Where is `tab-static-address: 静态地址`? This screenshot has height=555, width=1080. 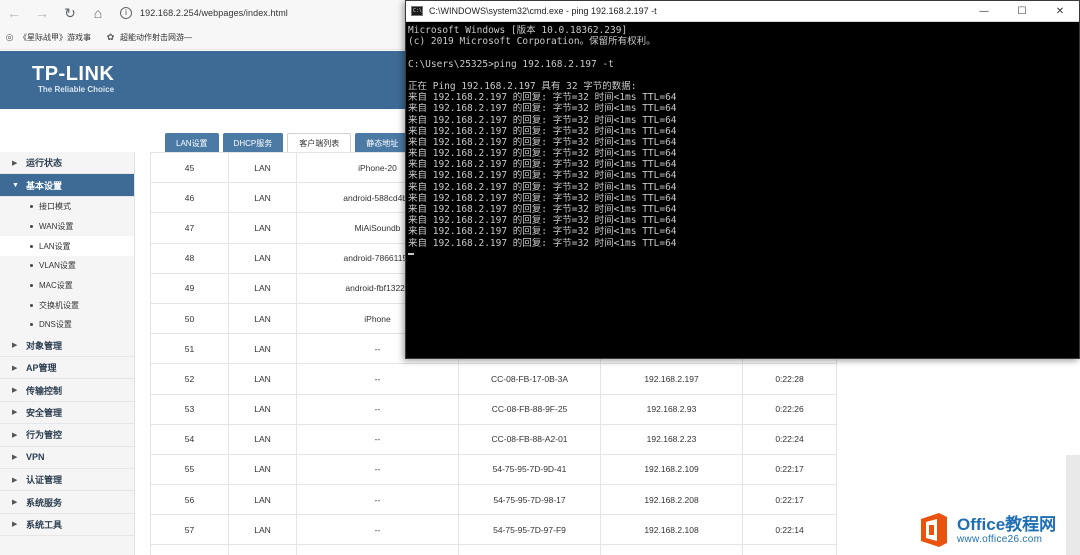
tab-static-address: 静态地址 is located at coordinates (382, 143).